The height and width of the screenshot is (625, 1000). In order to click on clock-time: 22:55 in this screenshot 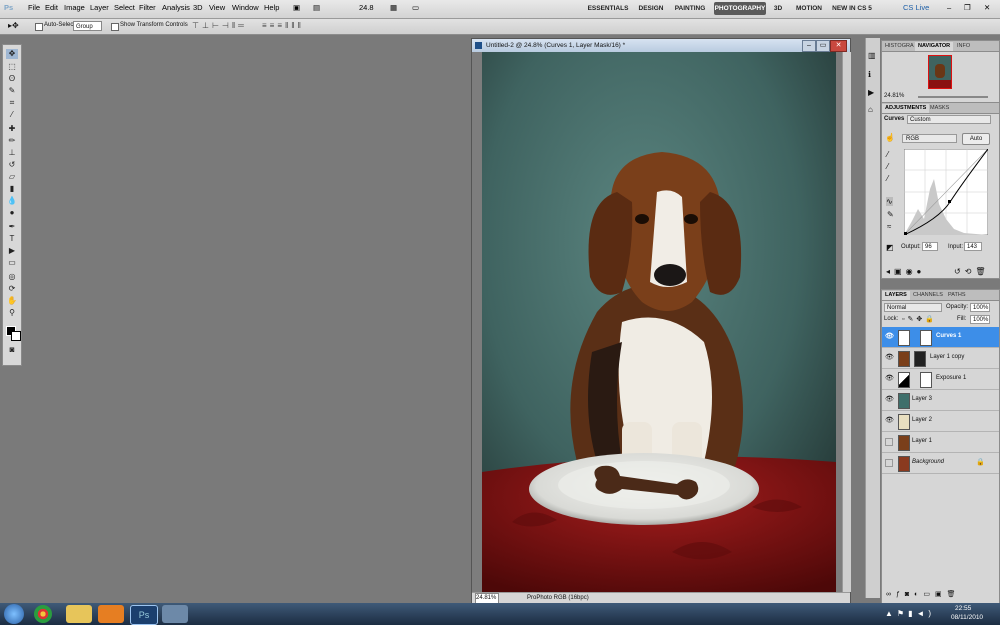, I will do `click(963, 608)`.